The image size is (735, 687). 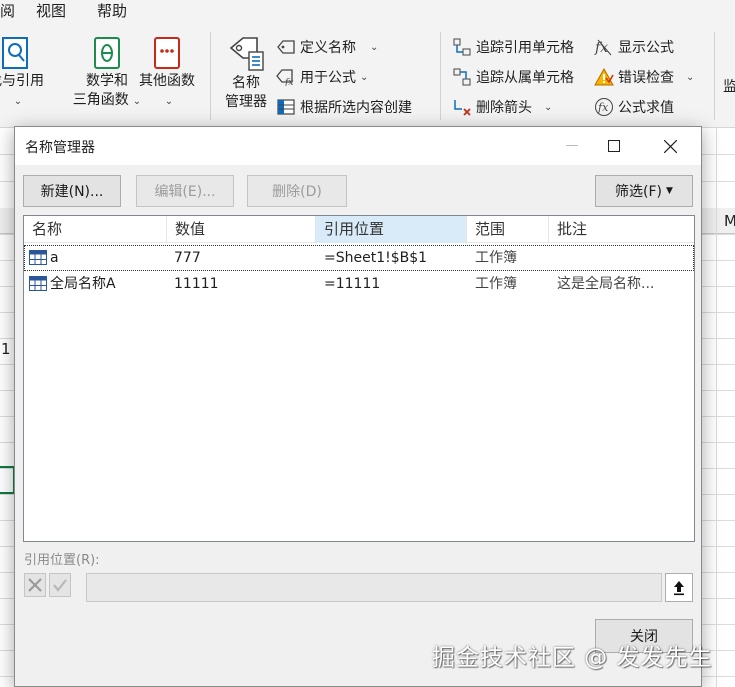 I want to click on create-from-selection-button: 根据所选内容创建, so click(x=344, y=107).